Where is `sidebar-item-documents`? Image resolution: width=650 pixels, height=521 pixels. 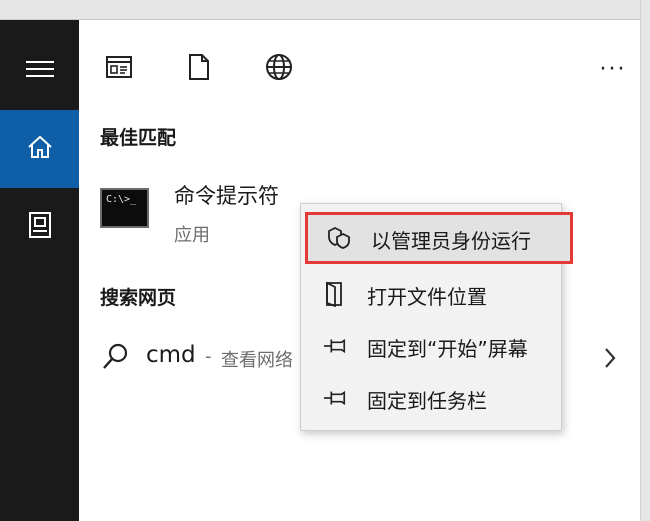
sidebar-item-documents is located at coordinates (39, 227).